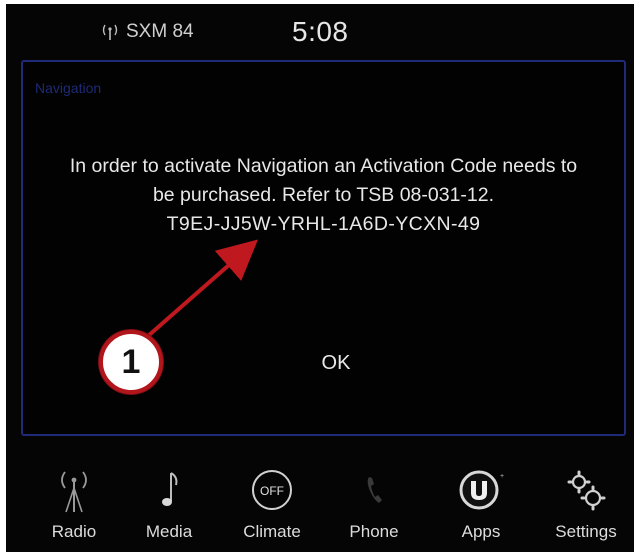  I want to click on message-line-2: be purchased. Refer to TSB 08-031-12., so click(323, 195).